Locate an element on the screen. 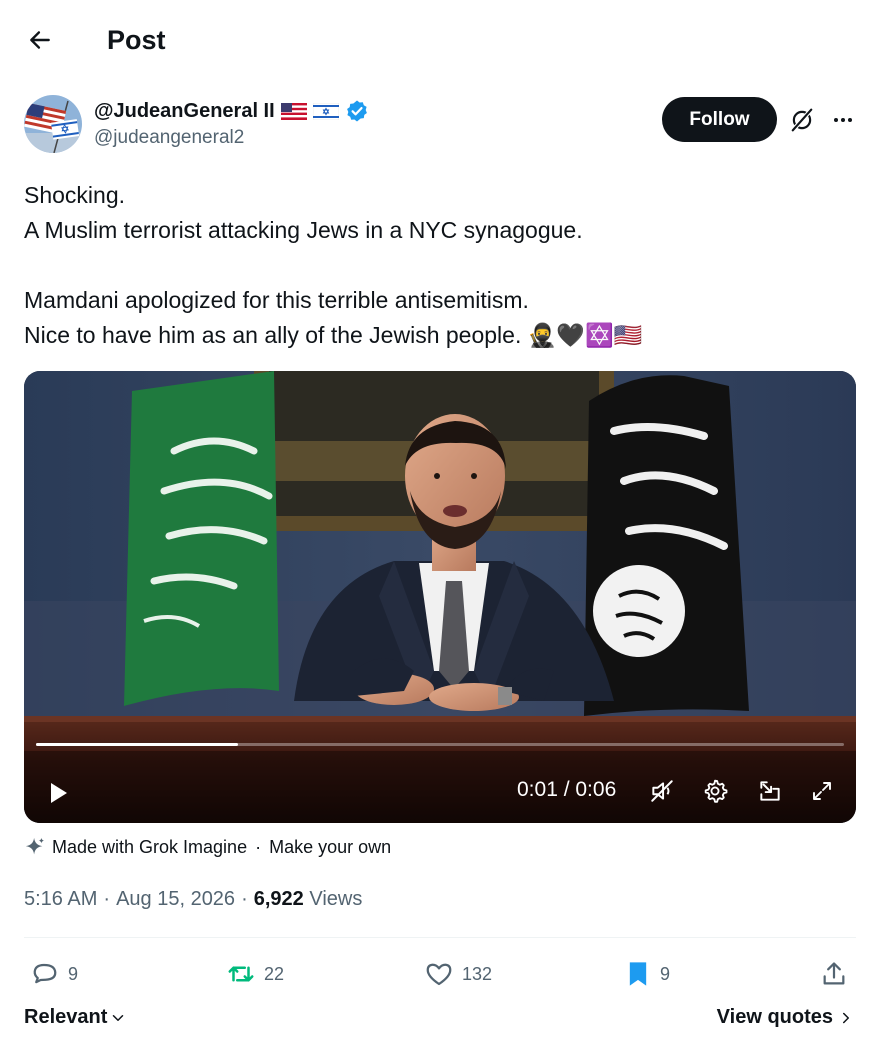 The image size is (880, 1049). views-label: Views is located at coordinates (336, 899).